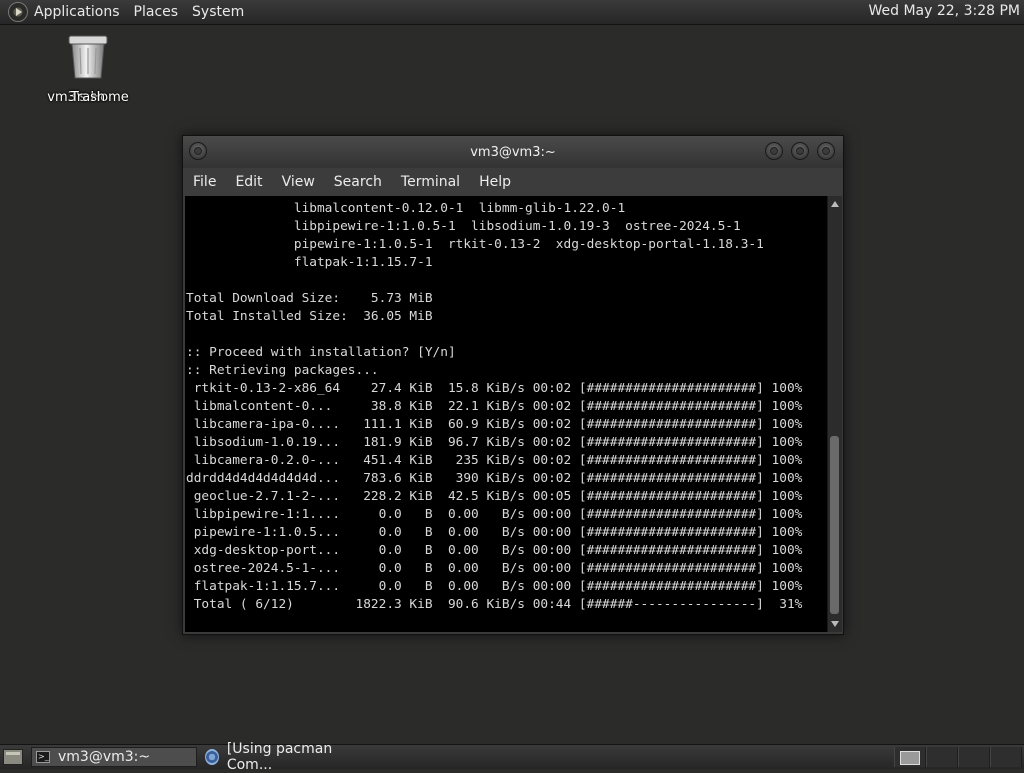  I want to click on window-menu-button, so click(198, 151).